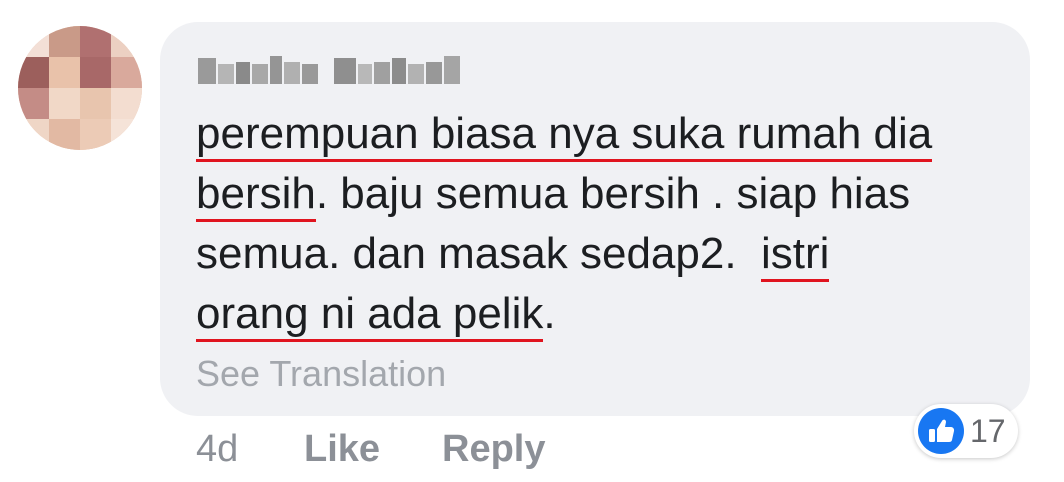 The image size is (1064, 482). I want to click on avatar, so click(80, 88).